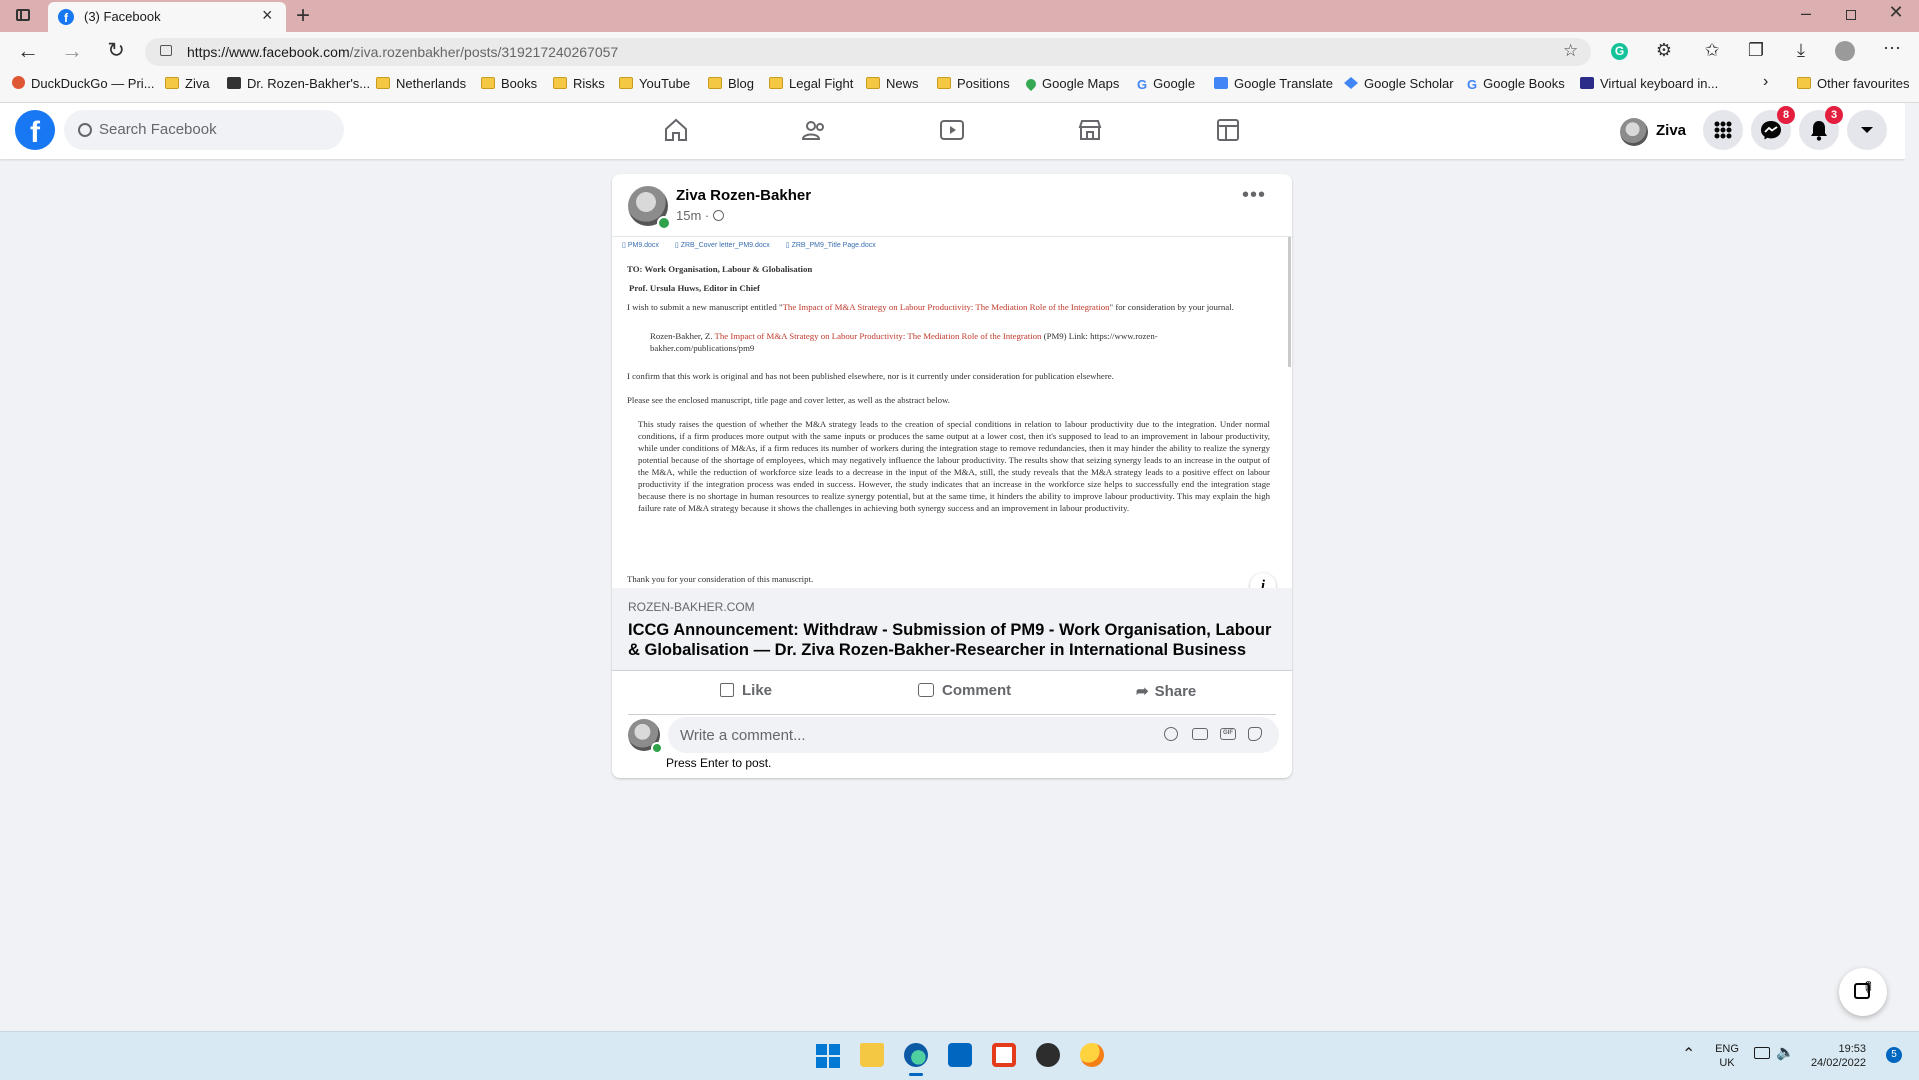 The height and width of the screenshot is (1080, 1919). What do you see at coordinates (1723, 130) in the screenshot?
I see `menu-button` at bounding box center [1723, 130].